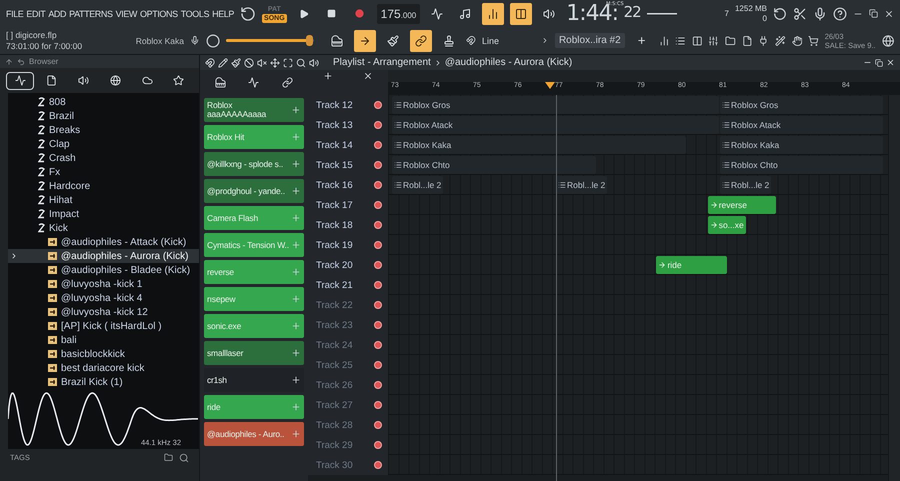  What do you see at coordinates (288, 63) in the screenshot?
I see `select-icon` at bounding box center [288, 63].